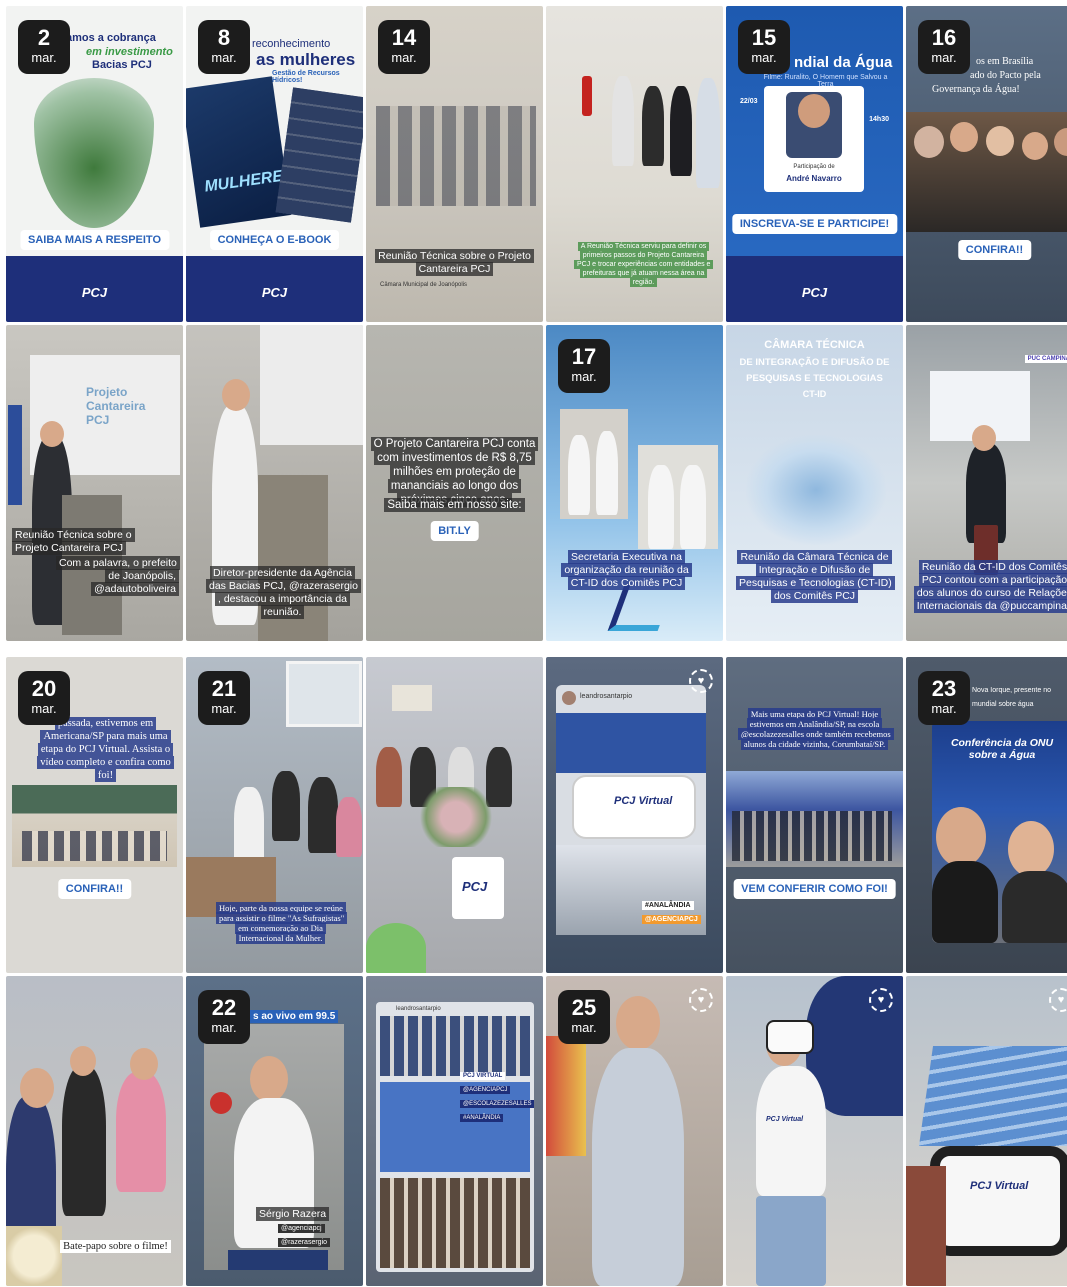  What do you see at coordinates (15, 455) in the screenshot?
I see `flag` at bounding box center [15, 455].